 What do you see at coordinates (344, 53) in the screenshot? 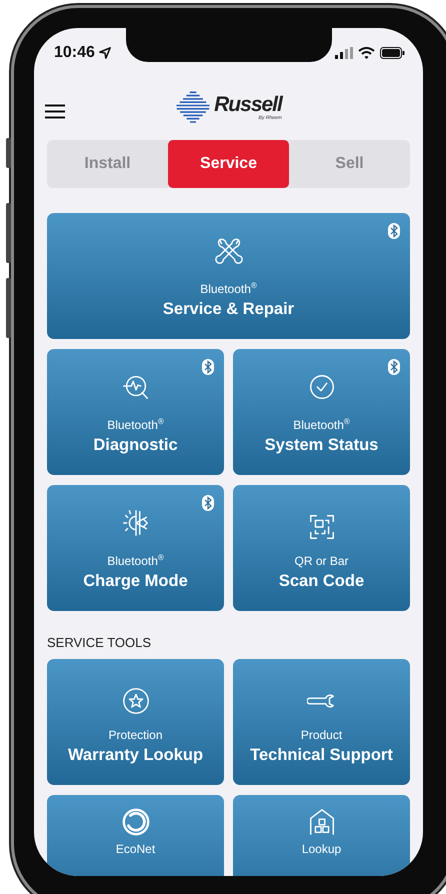
I see `signal-icon` at bounding box center [344, 53].